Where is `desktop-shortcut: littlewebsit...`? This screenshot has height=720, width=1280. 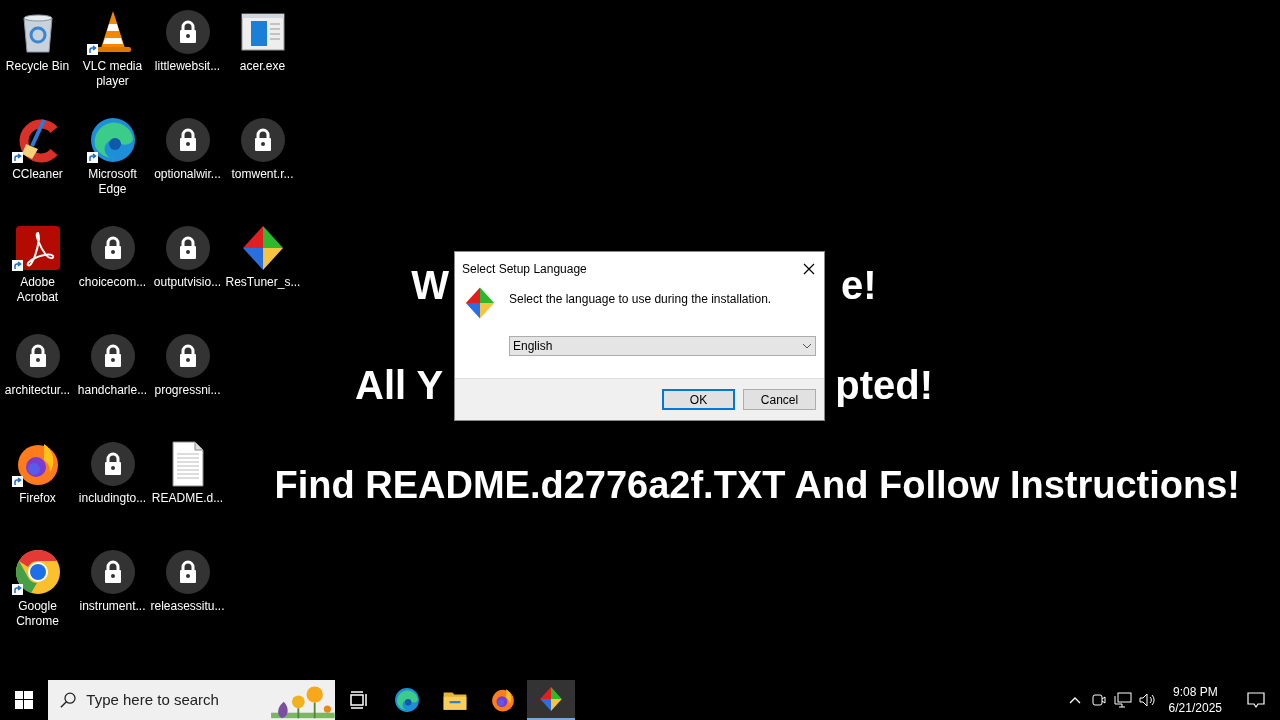 desktop-shortcut: littlewebsit... is located at coordinates (187, 41).